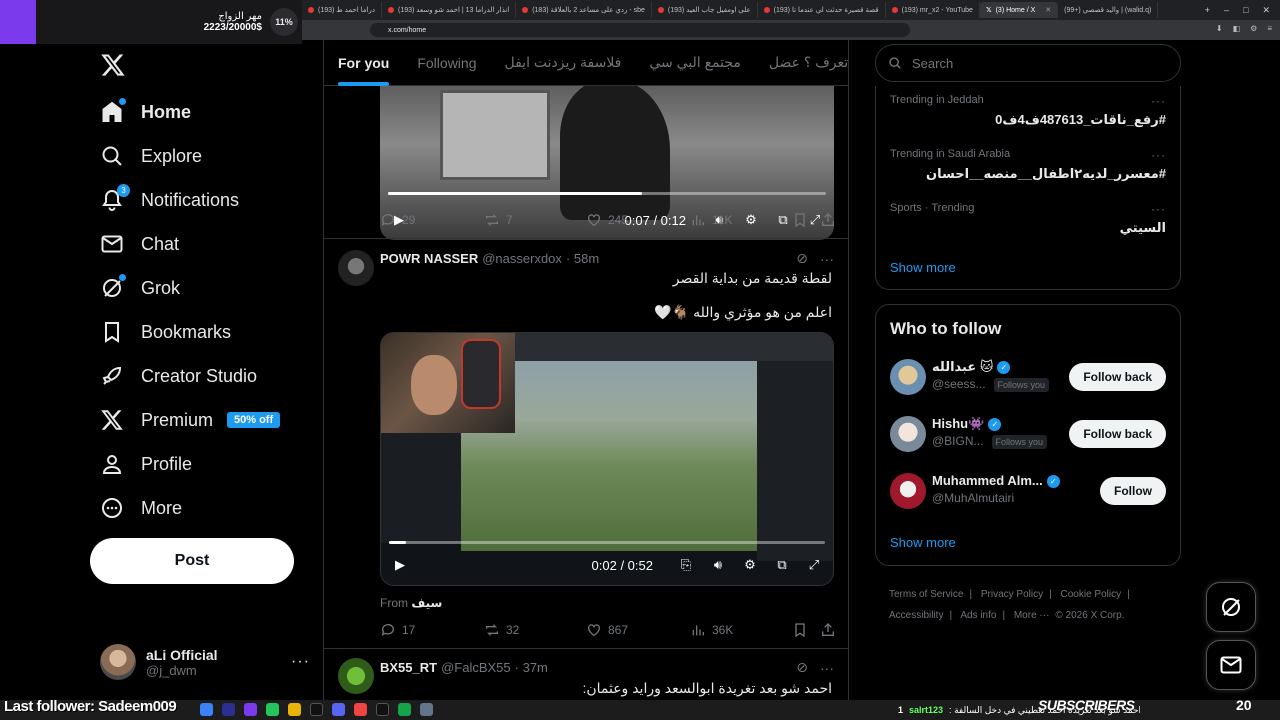 The width and height of the screenshot is (1280, 720). I want to click on from-name: سيف, so click(426, 603).